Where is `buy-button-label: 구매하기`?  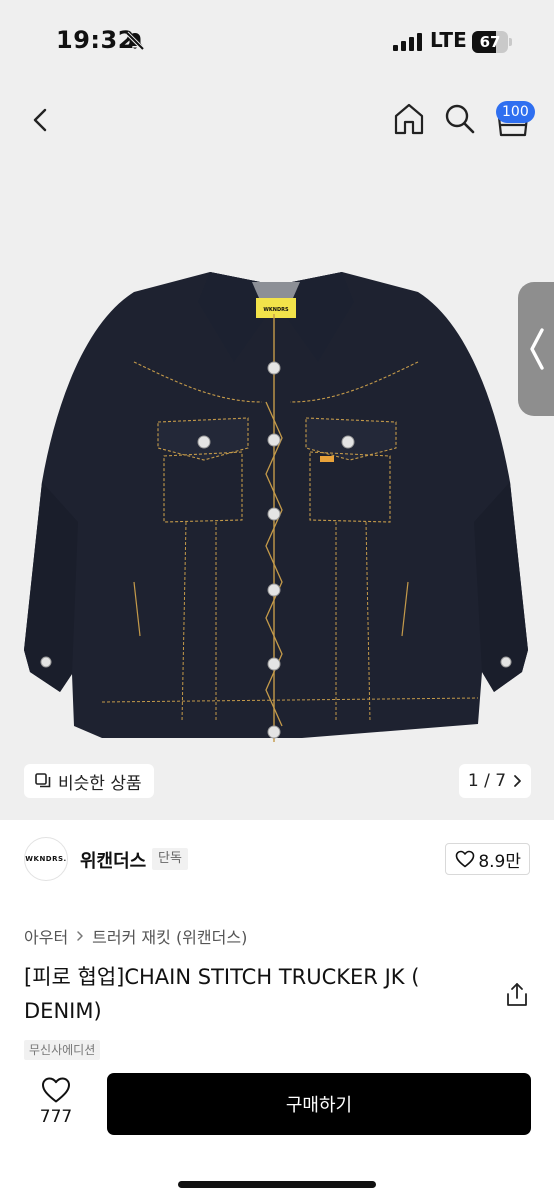
buy-button-label: 구매하기 is located at coordinates (319, 1105).